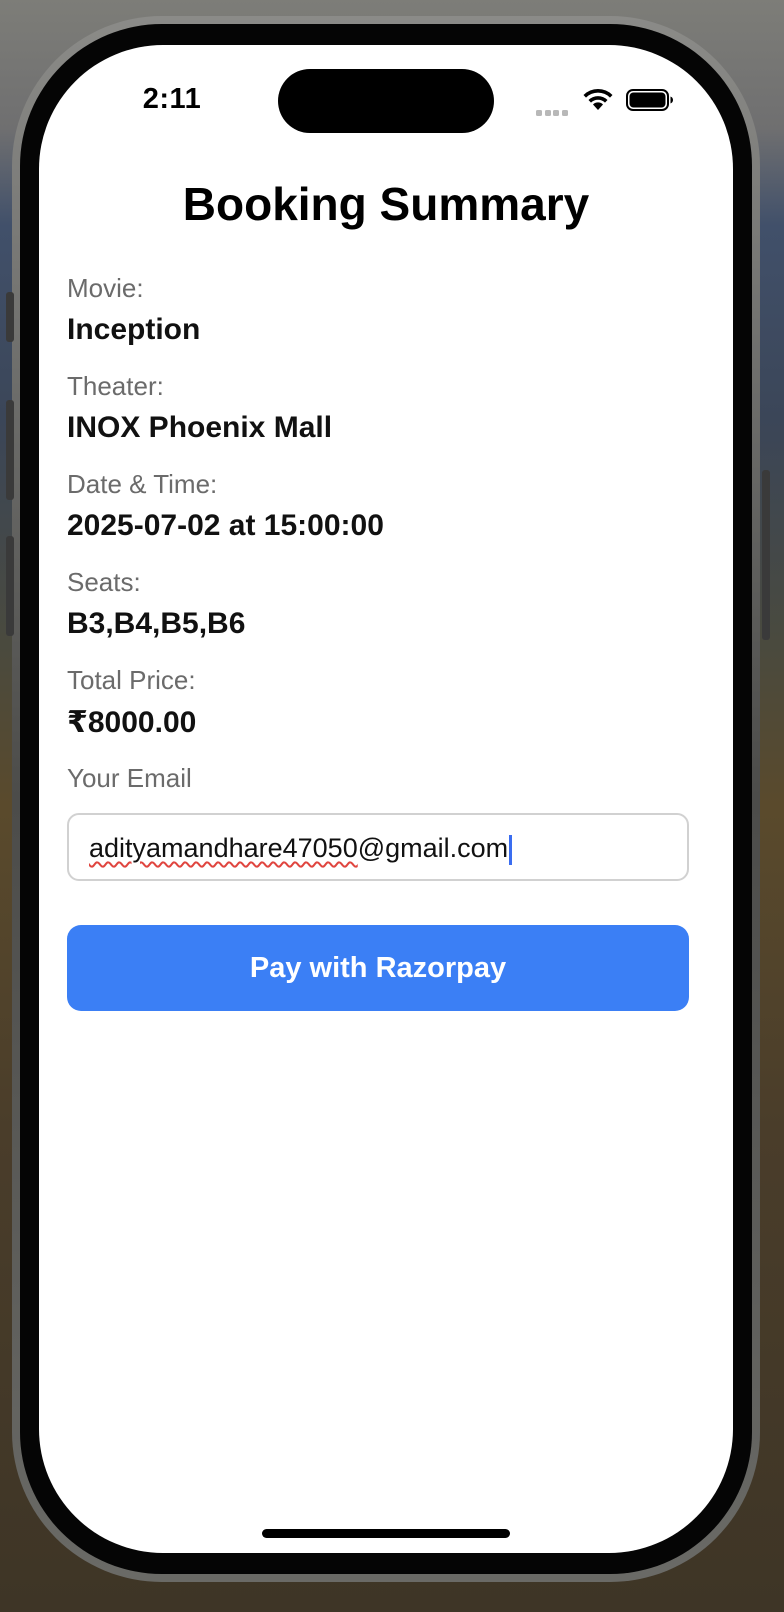  What do you see at coordinates (132, 722) in the screenshot?
I see `total-price-value: ₹8000.00` at bounding box center [132, 722].